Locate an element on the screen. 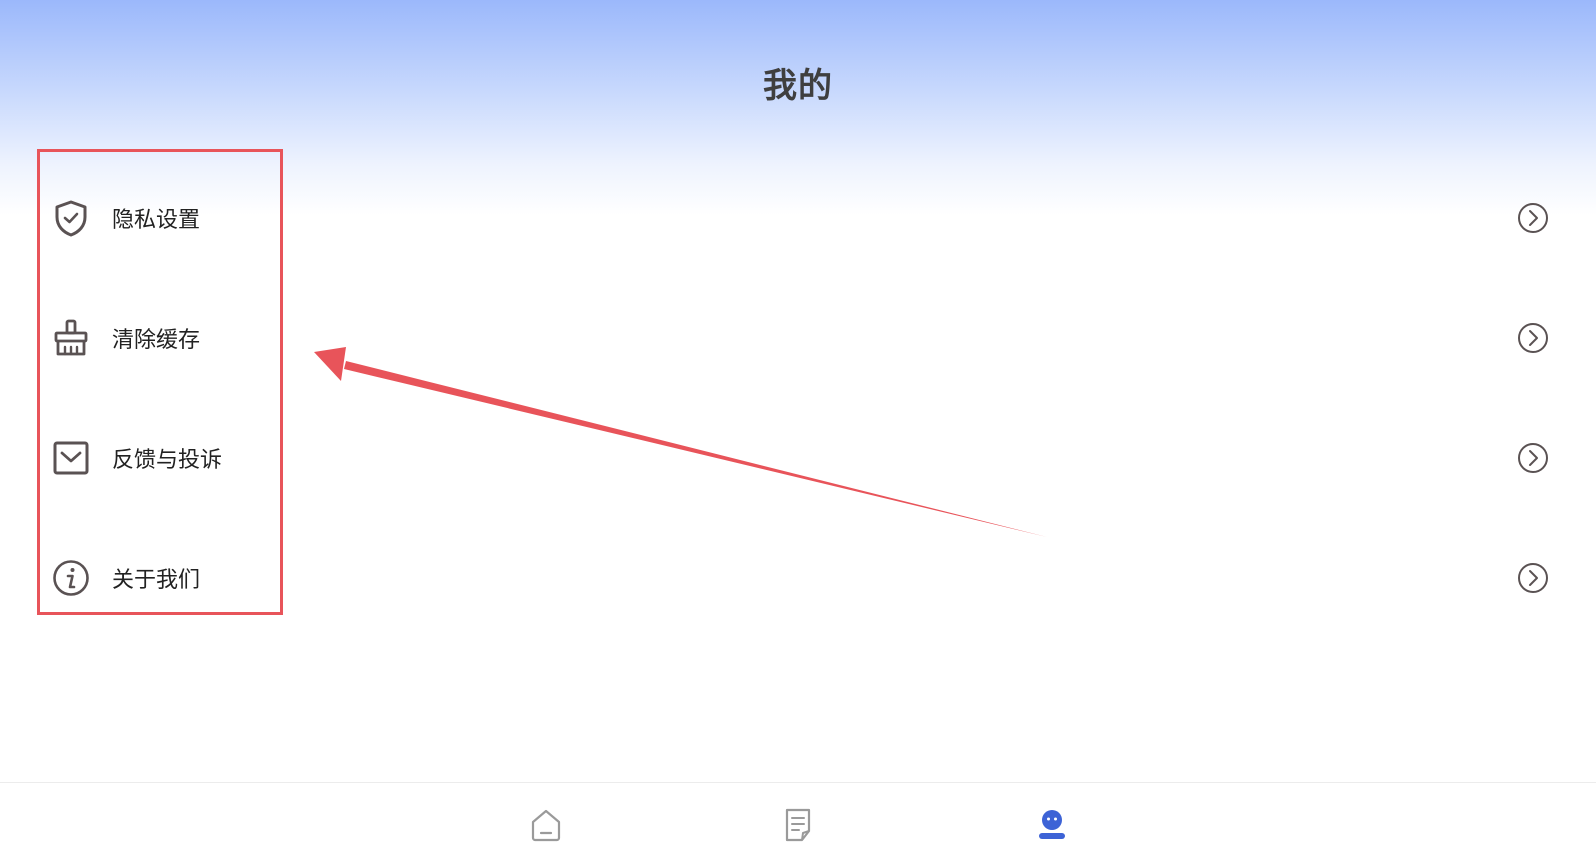  document-icon is located at coordinates (798, 825).